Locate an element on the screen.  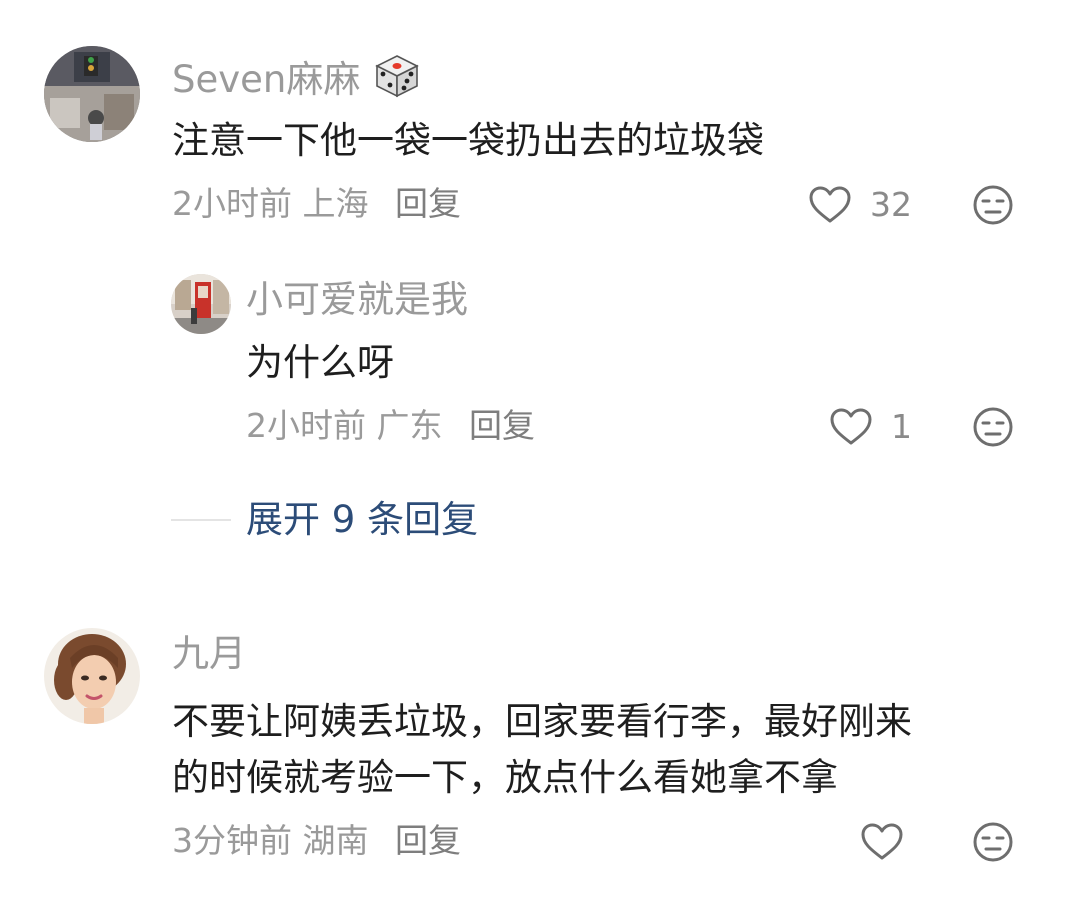
like-button: 32 is located at coordinates (863, 206).